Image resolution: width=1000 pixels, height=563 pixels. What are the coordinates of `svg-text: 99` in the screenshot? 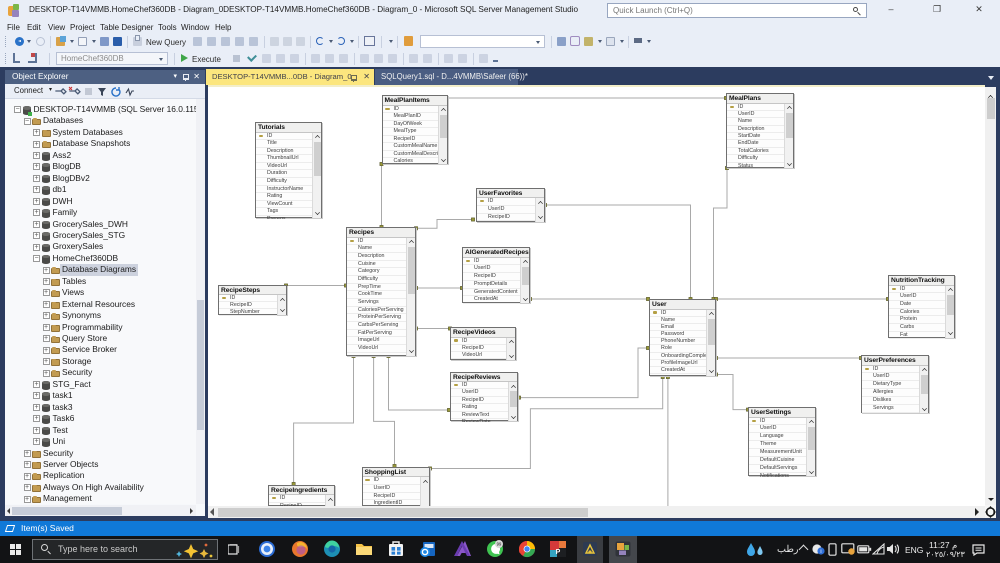 It's located at (499, 544).